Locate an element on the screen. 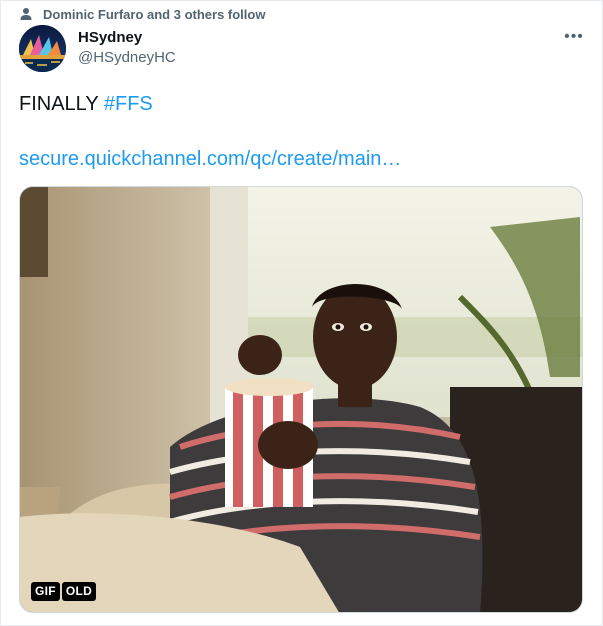 The height and width of the screenshot is (626, 603). gif-badges: GIF OLD is located at coordinates (64, 591).